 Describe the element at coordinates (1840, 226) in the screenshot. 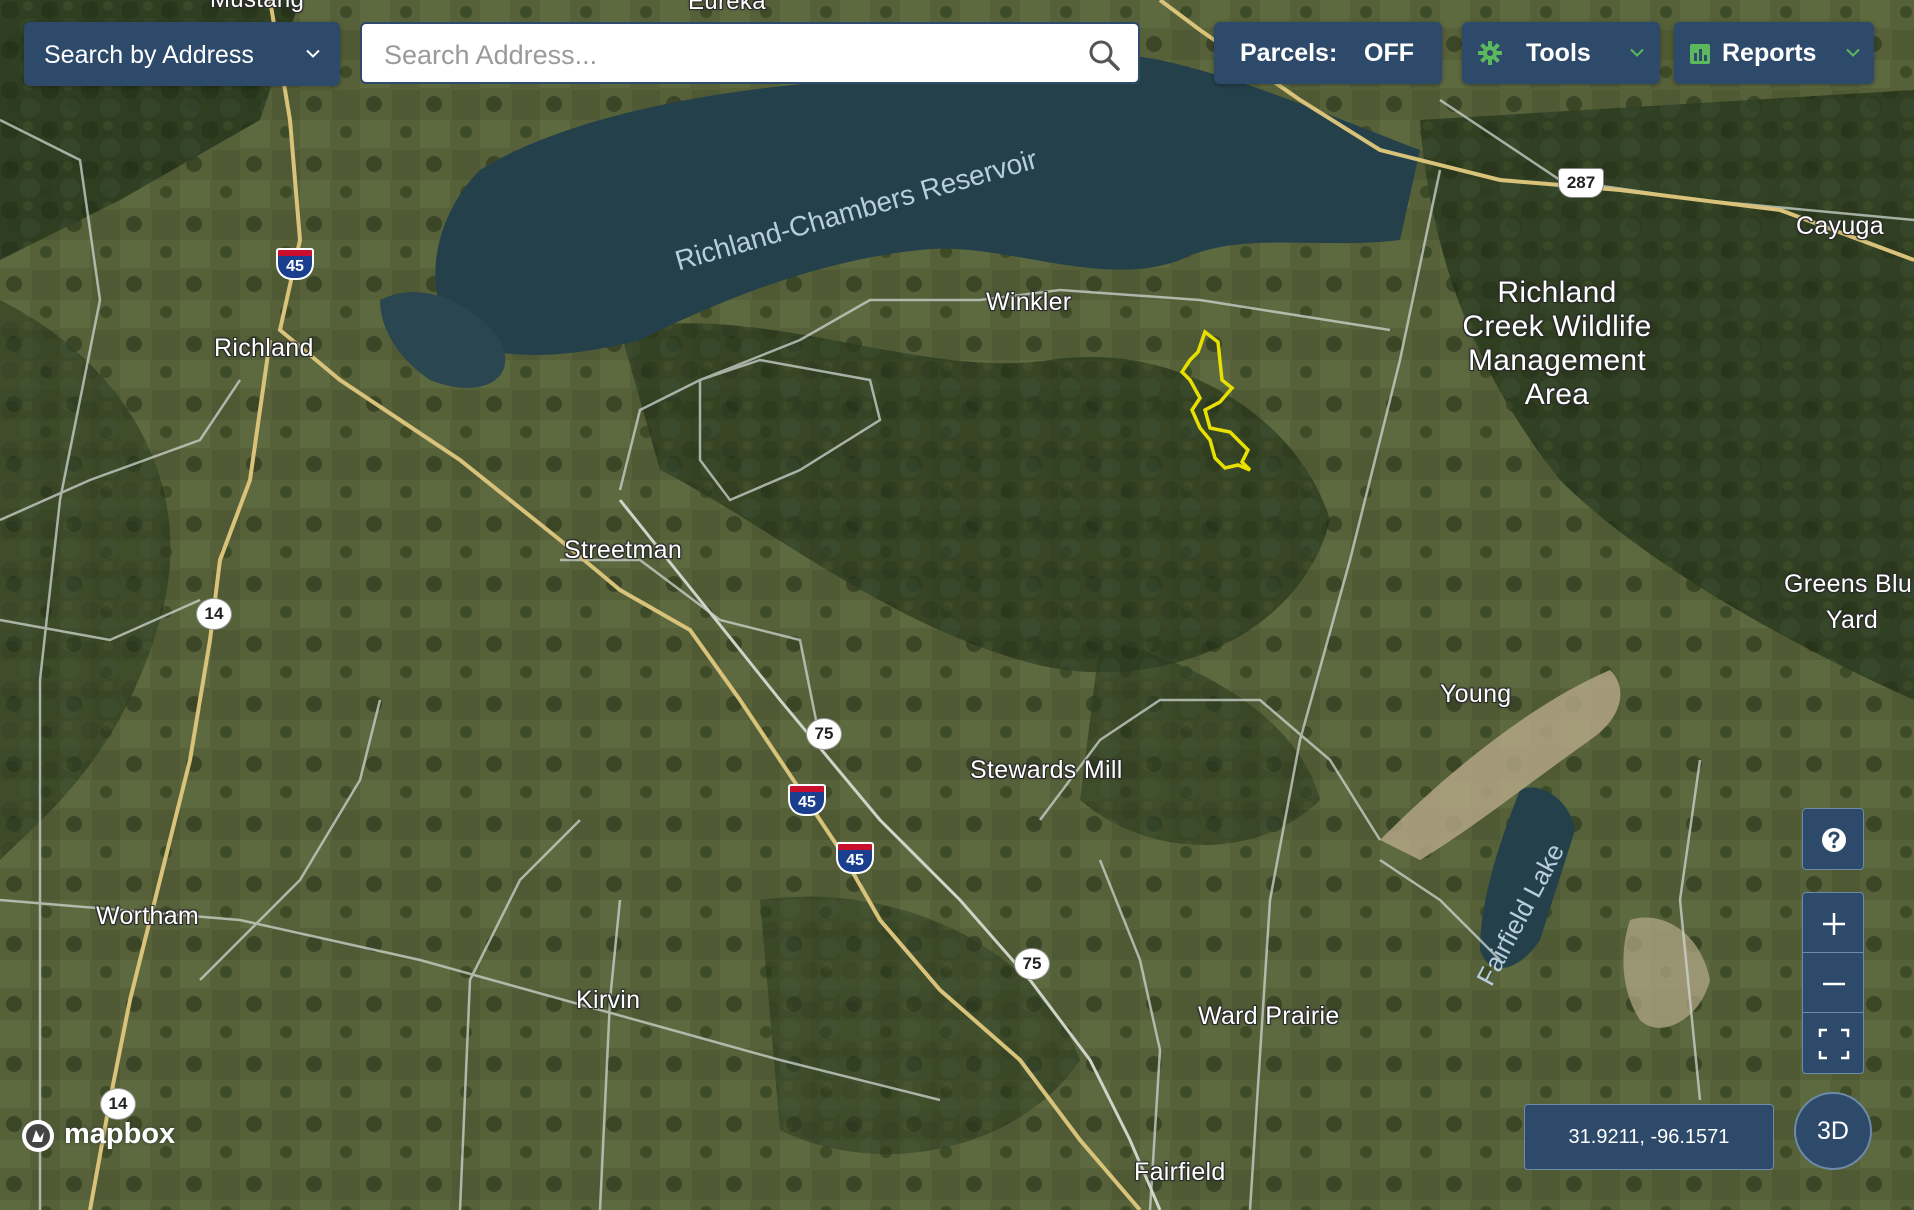

I see `place-cayuga: Cayuga` at that location.